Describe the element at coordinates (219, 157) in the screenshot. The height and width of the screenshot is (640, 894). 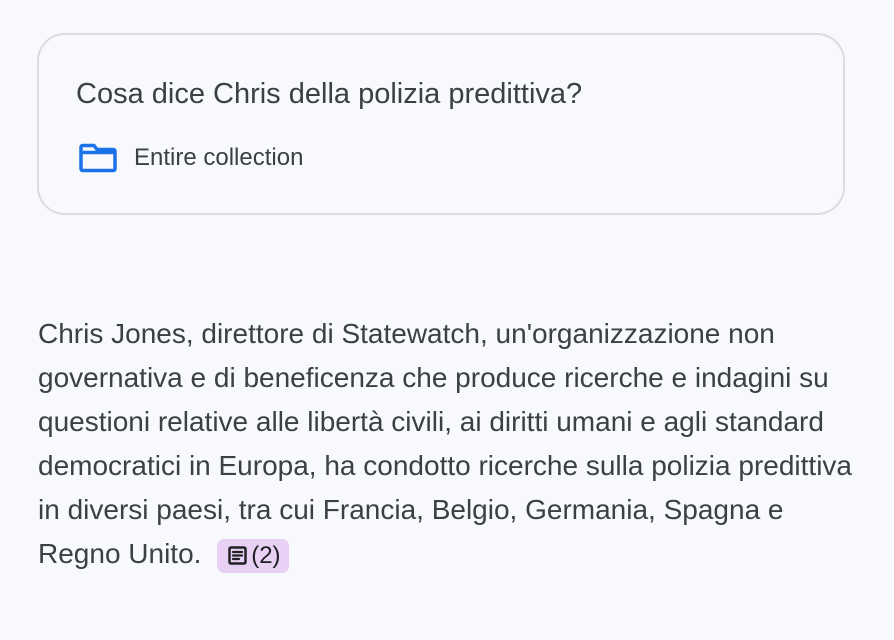
I see `scope-label: Entire collection` at that location.